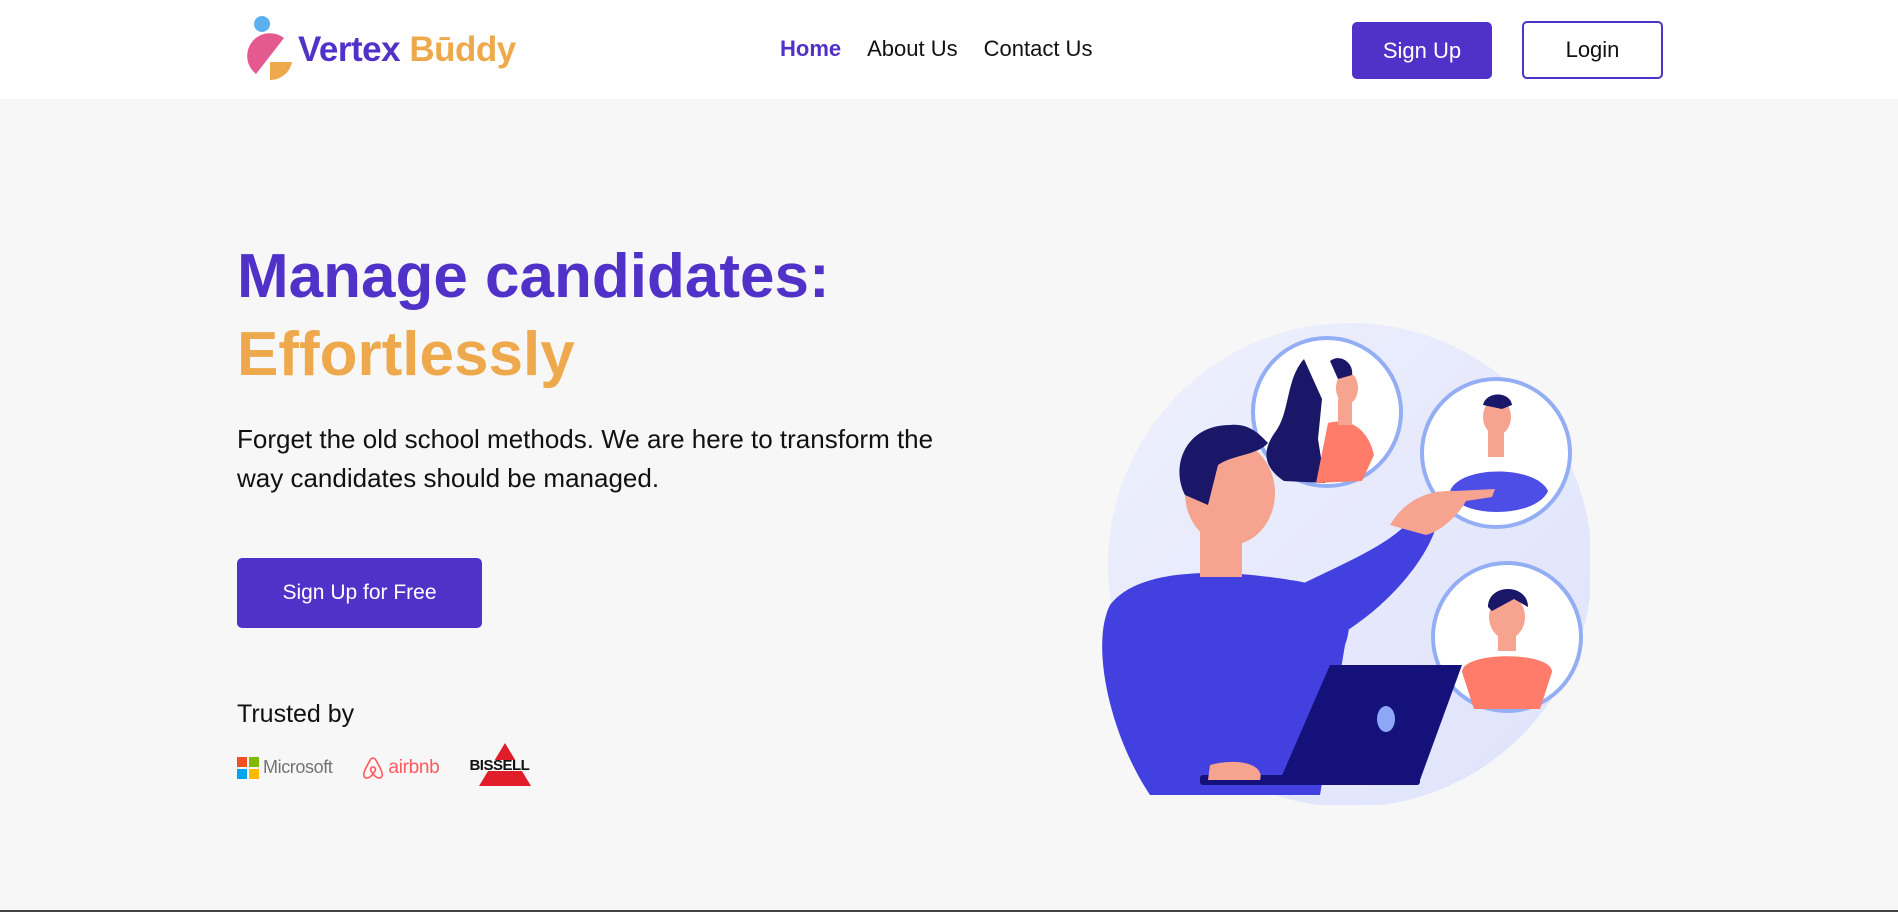 Image resolution: width=1898 pixels, height=912 pixels. What do you see at coordinates (1341, 562) in the screenshot?
I see `manager-pointing-at-candidates-illustration` at bounding box center [1341, 562].